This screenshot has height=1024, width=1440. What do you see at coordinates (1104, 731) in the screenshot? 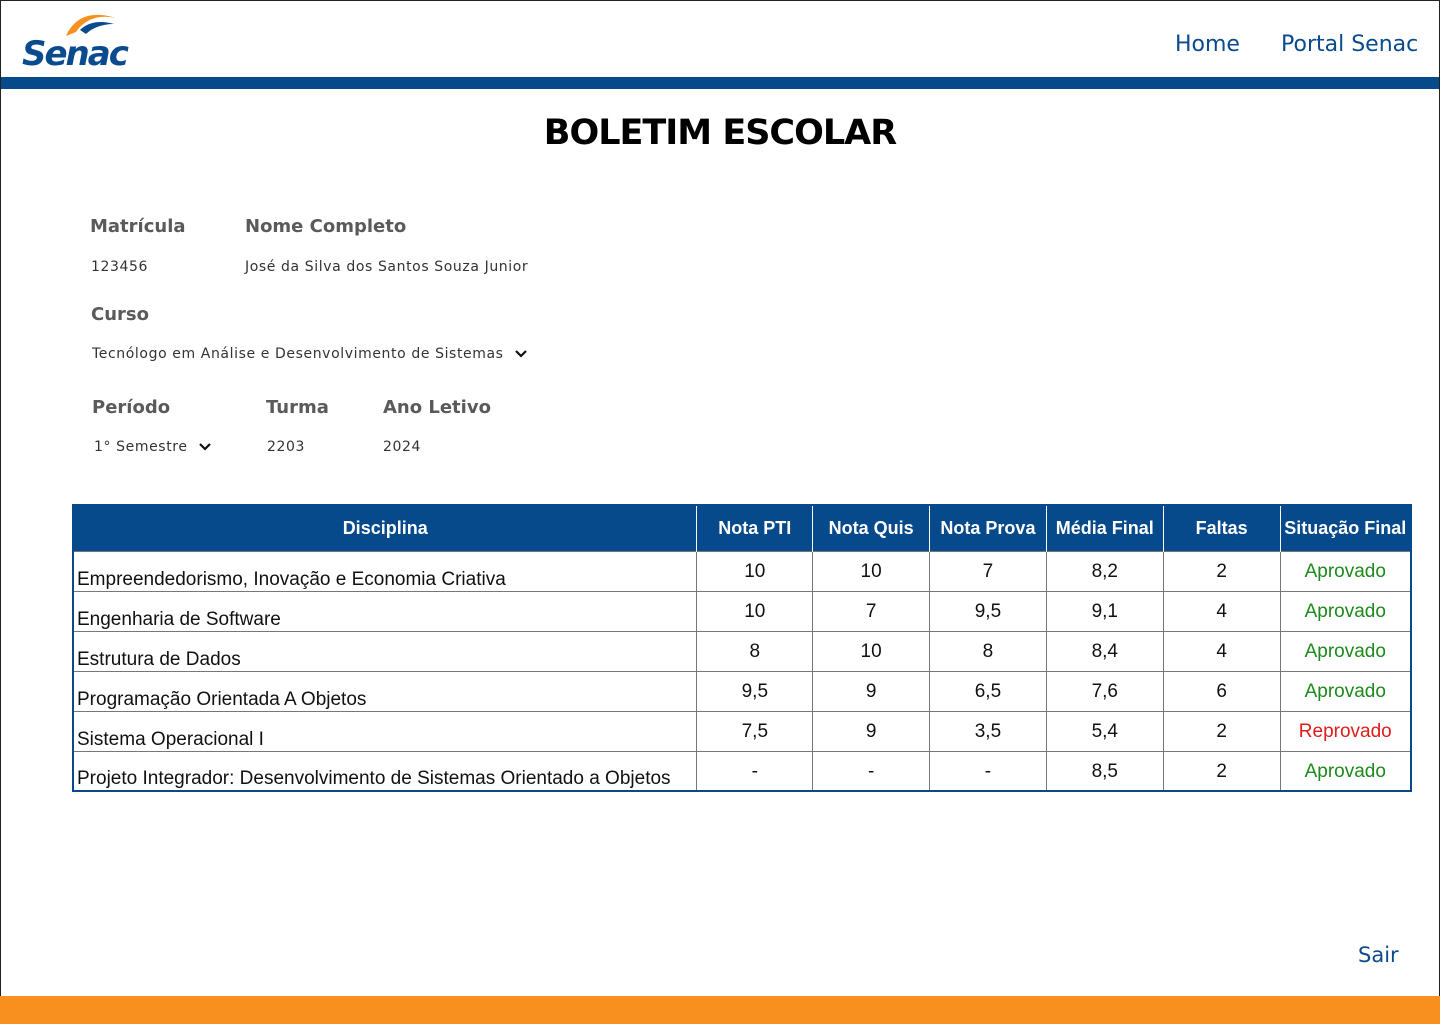
I see `cell-media-final: 5,4` at bounding box center [1104, 731].